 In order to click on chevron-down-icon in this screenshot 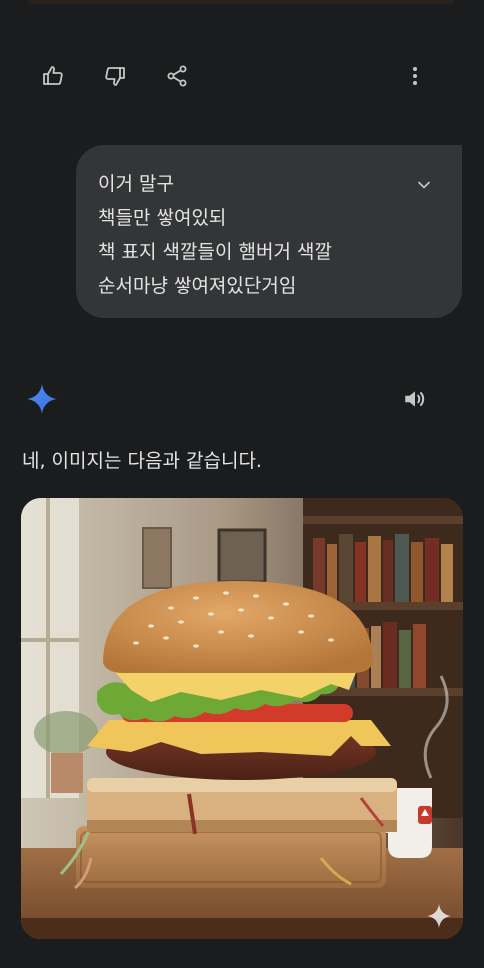, I will do `click(424, 185)`.